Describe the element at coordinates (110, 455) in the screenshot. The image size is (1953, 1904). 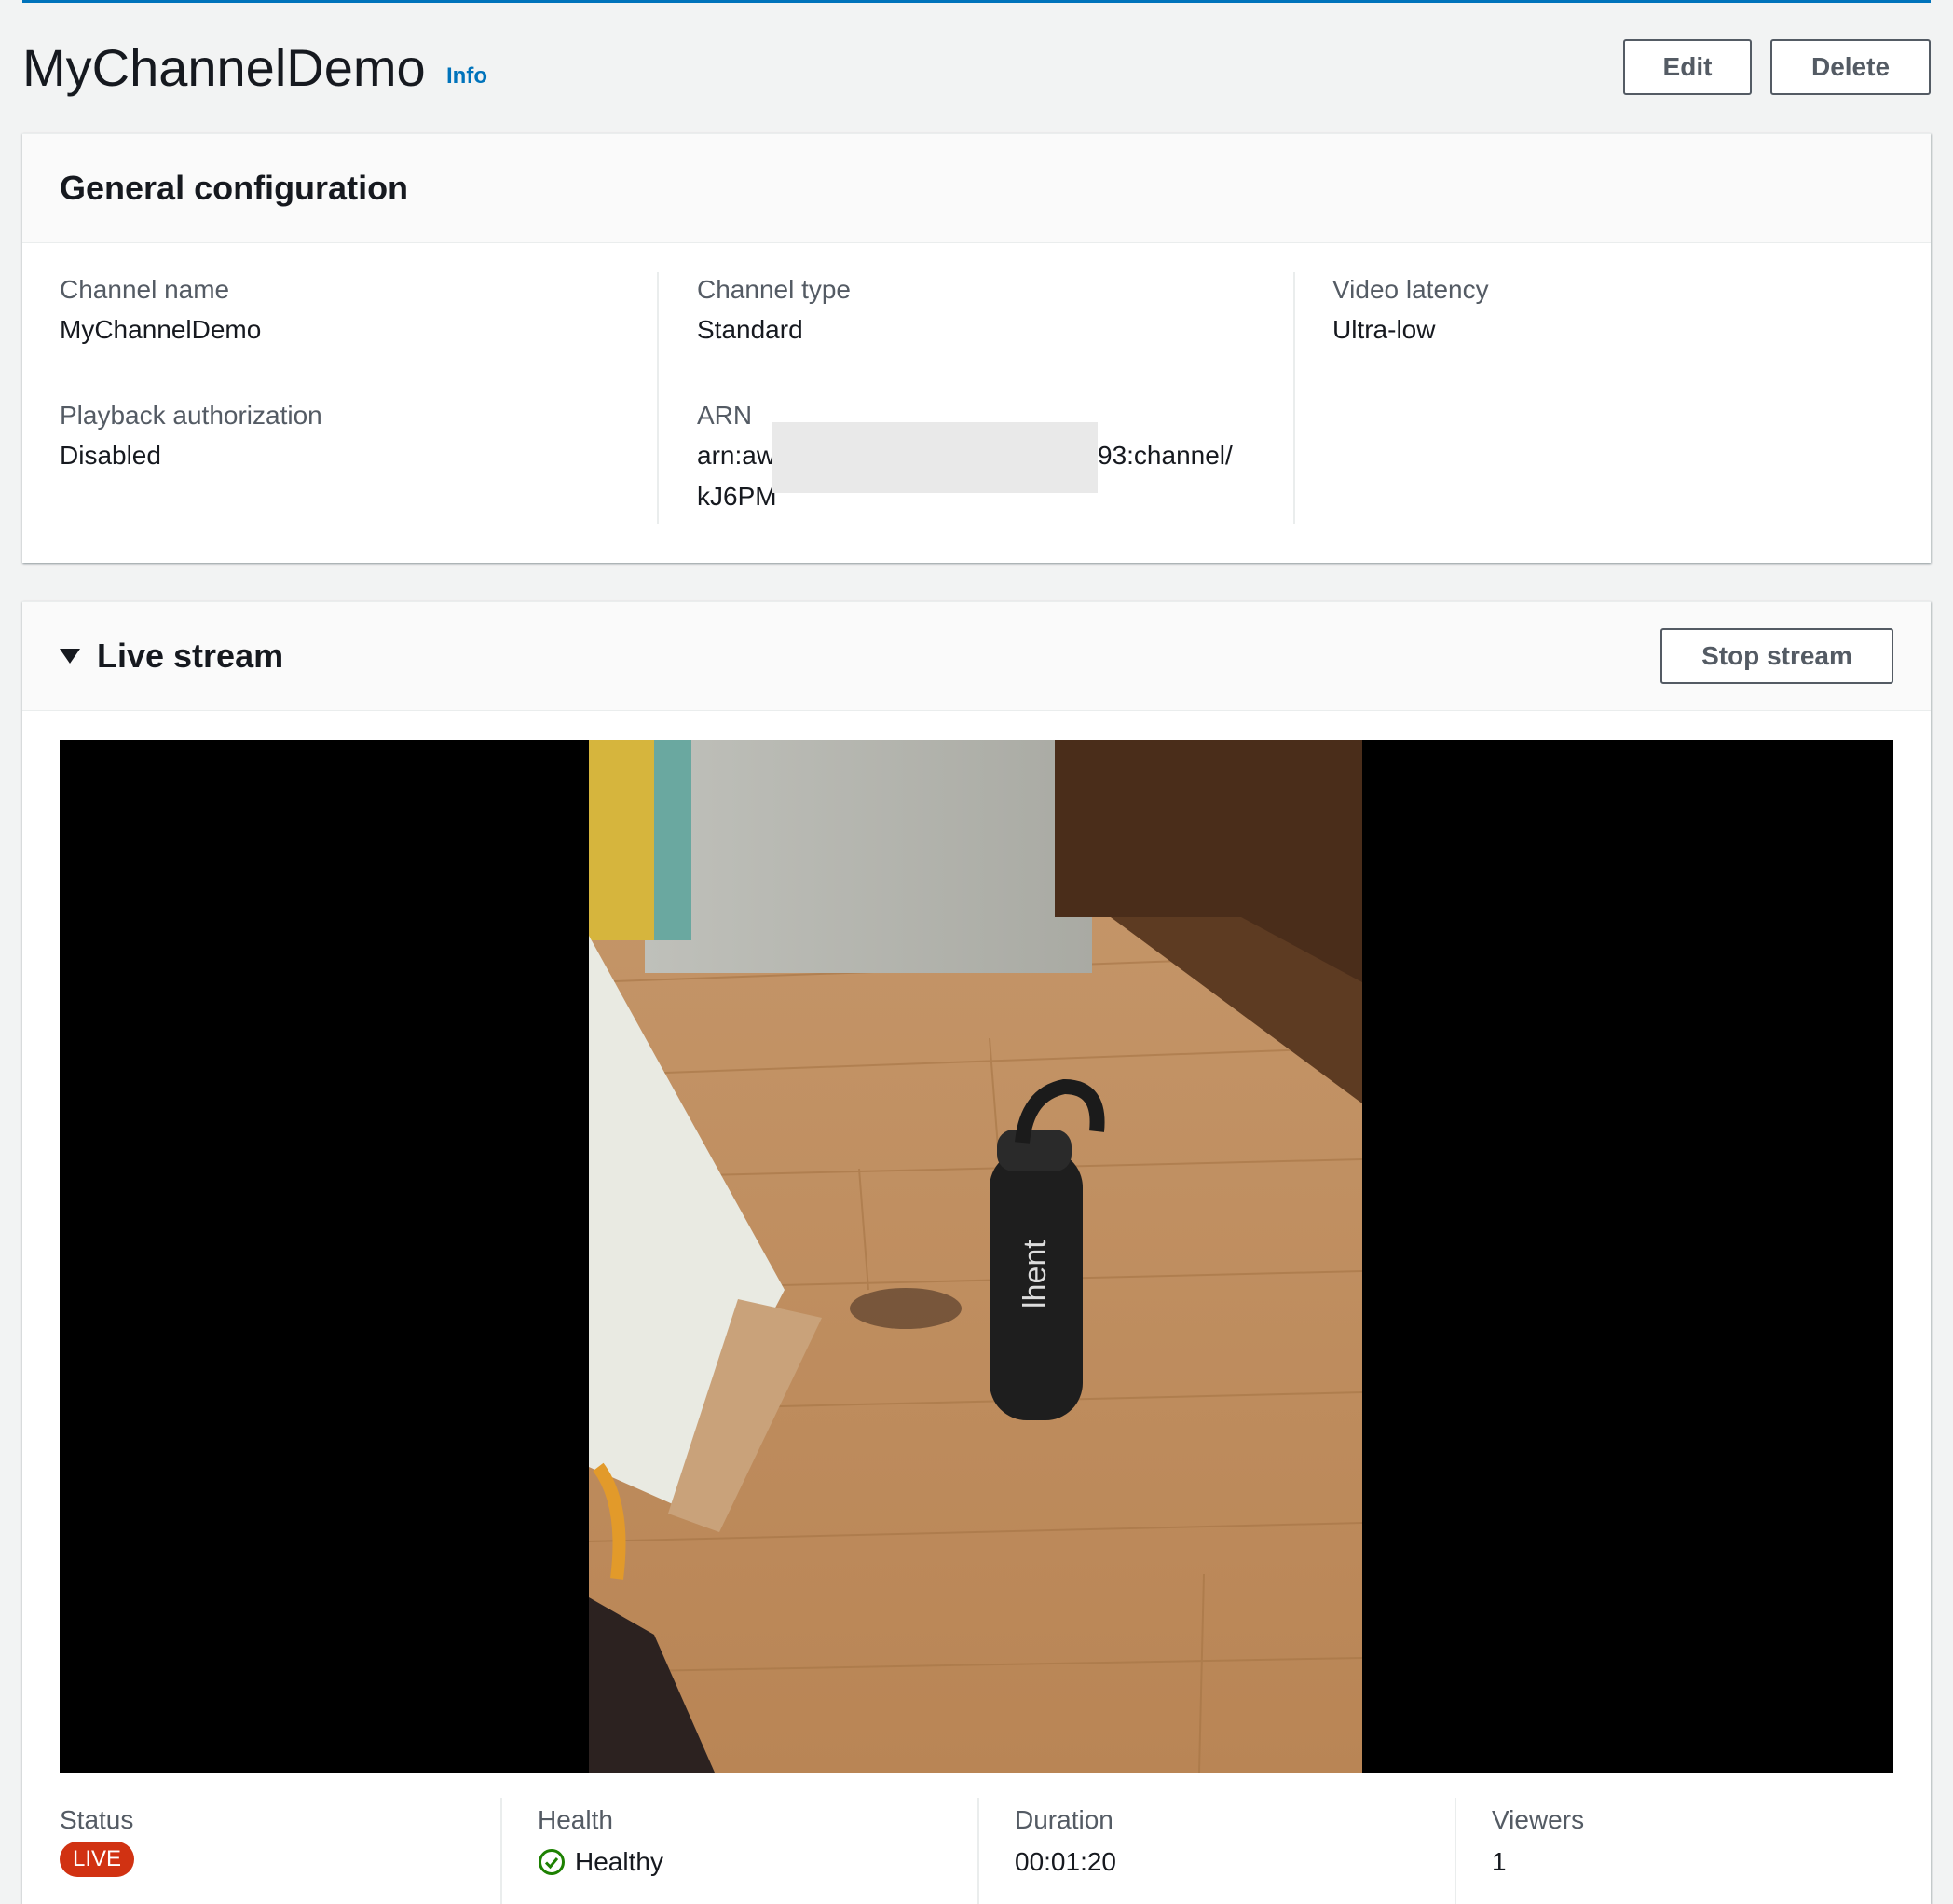
I see `playback-authorization-value: Disabled` at that location.